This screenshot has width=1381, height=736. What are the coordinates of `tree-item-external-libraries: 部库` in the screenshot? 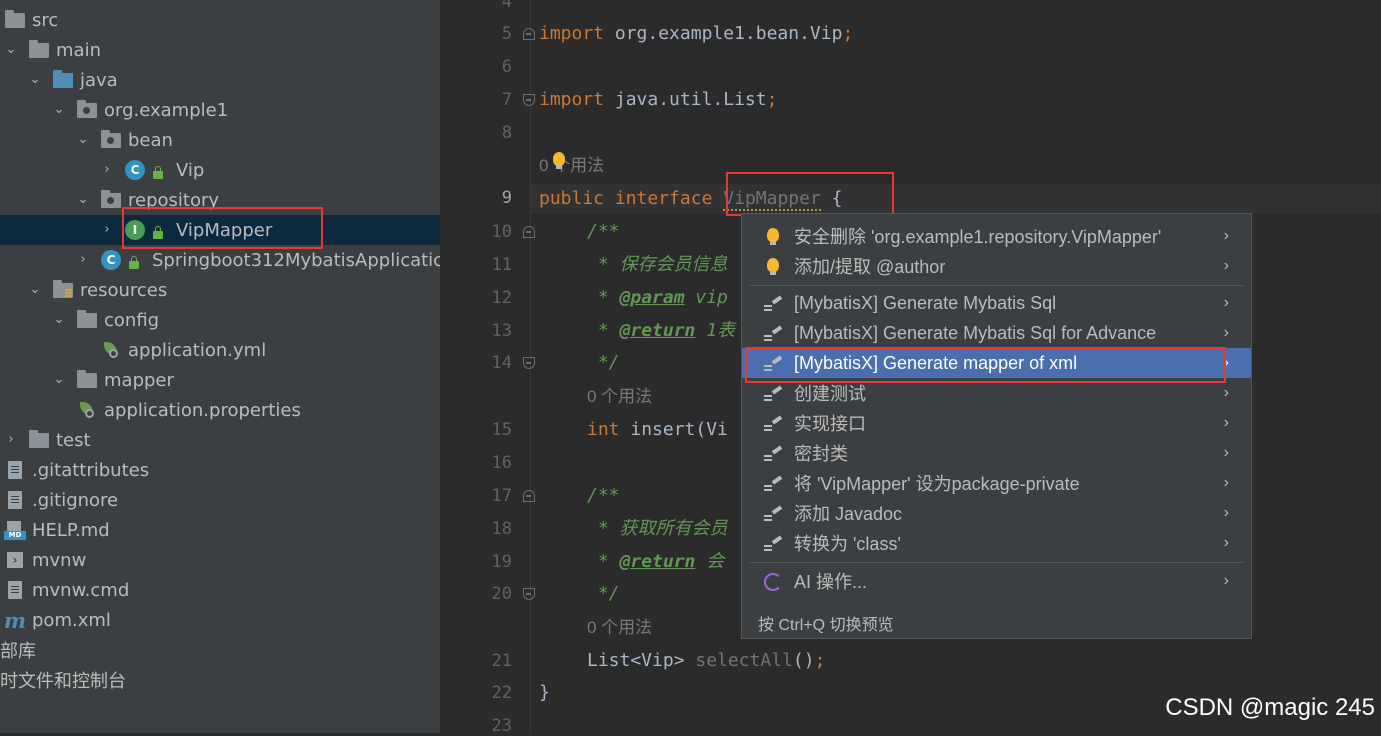 It's located at (220, 650).